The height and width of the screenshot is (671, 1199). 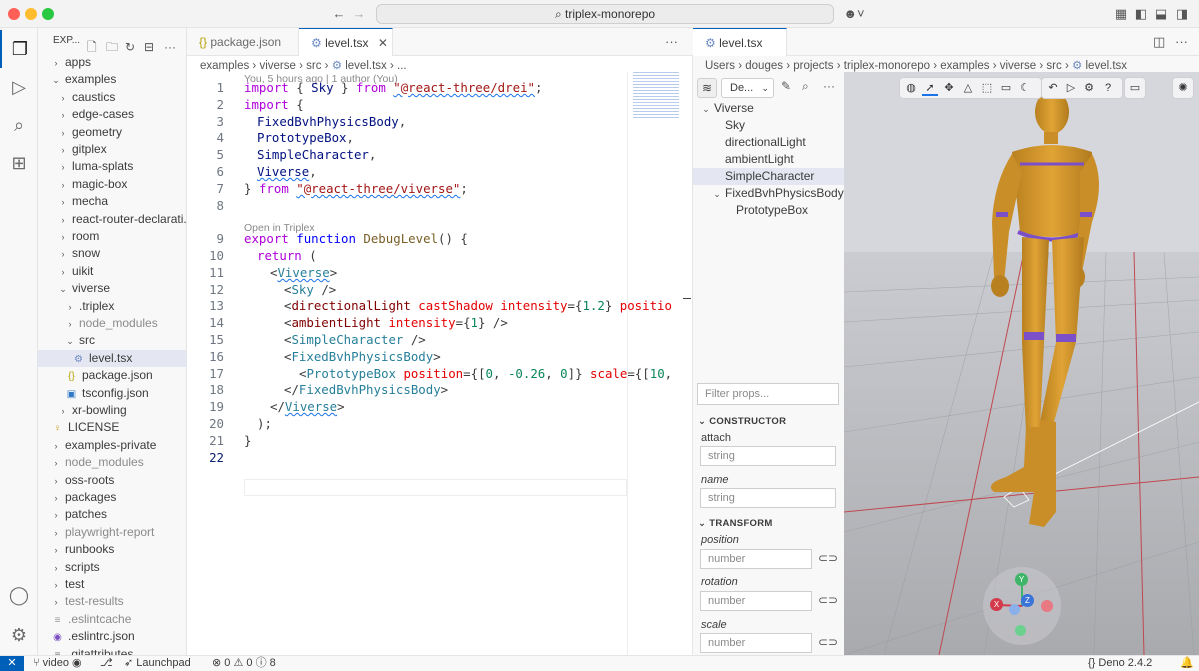 I want to click on breadcrumb-item: douges, so click(x=764, y=66).